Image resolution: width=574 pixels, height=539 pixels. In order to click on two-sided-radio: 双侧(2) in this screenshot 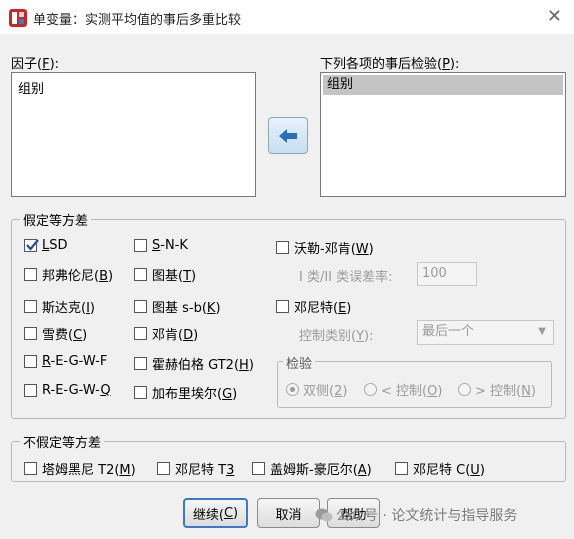, I will do `click(316, 389)`.